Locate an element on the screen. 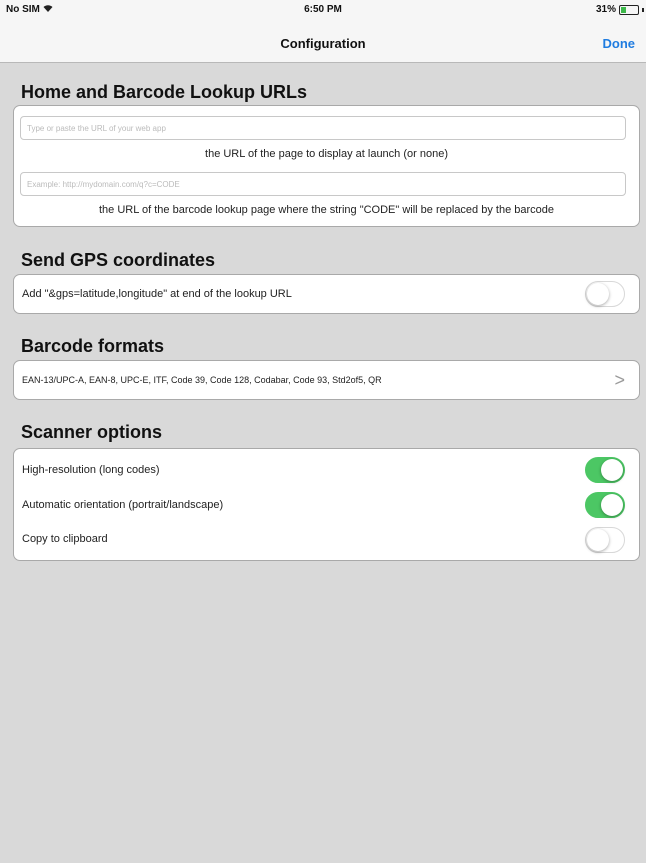 The height and width of the screenshot is (863, 646). auto-orientation-toggle is located at coordinates (605, 505).